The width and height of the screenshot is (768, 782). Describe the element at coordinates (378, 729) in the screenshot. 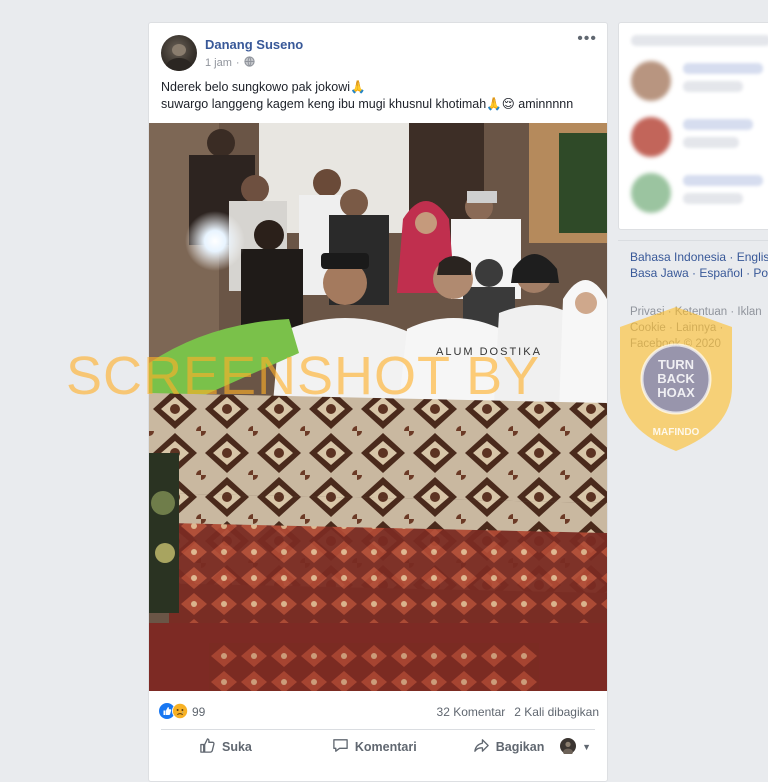

I see `action-divider` at that location.